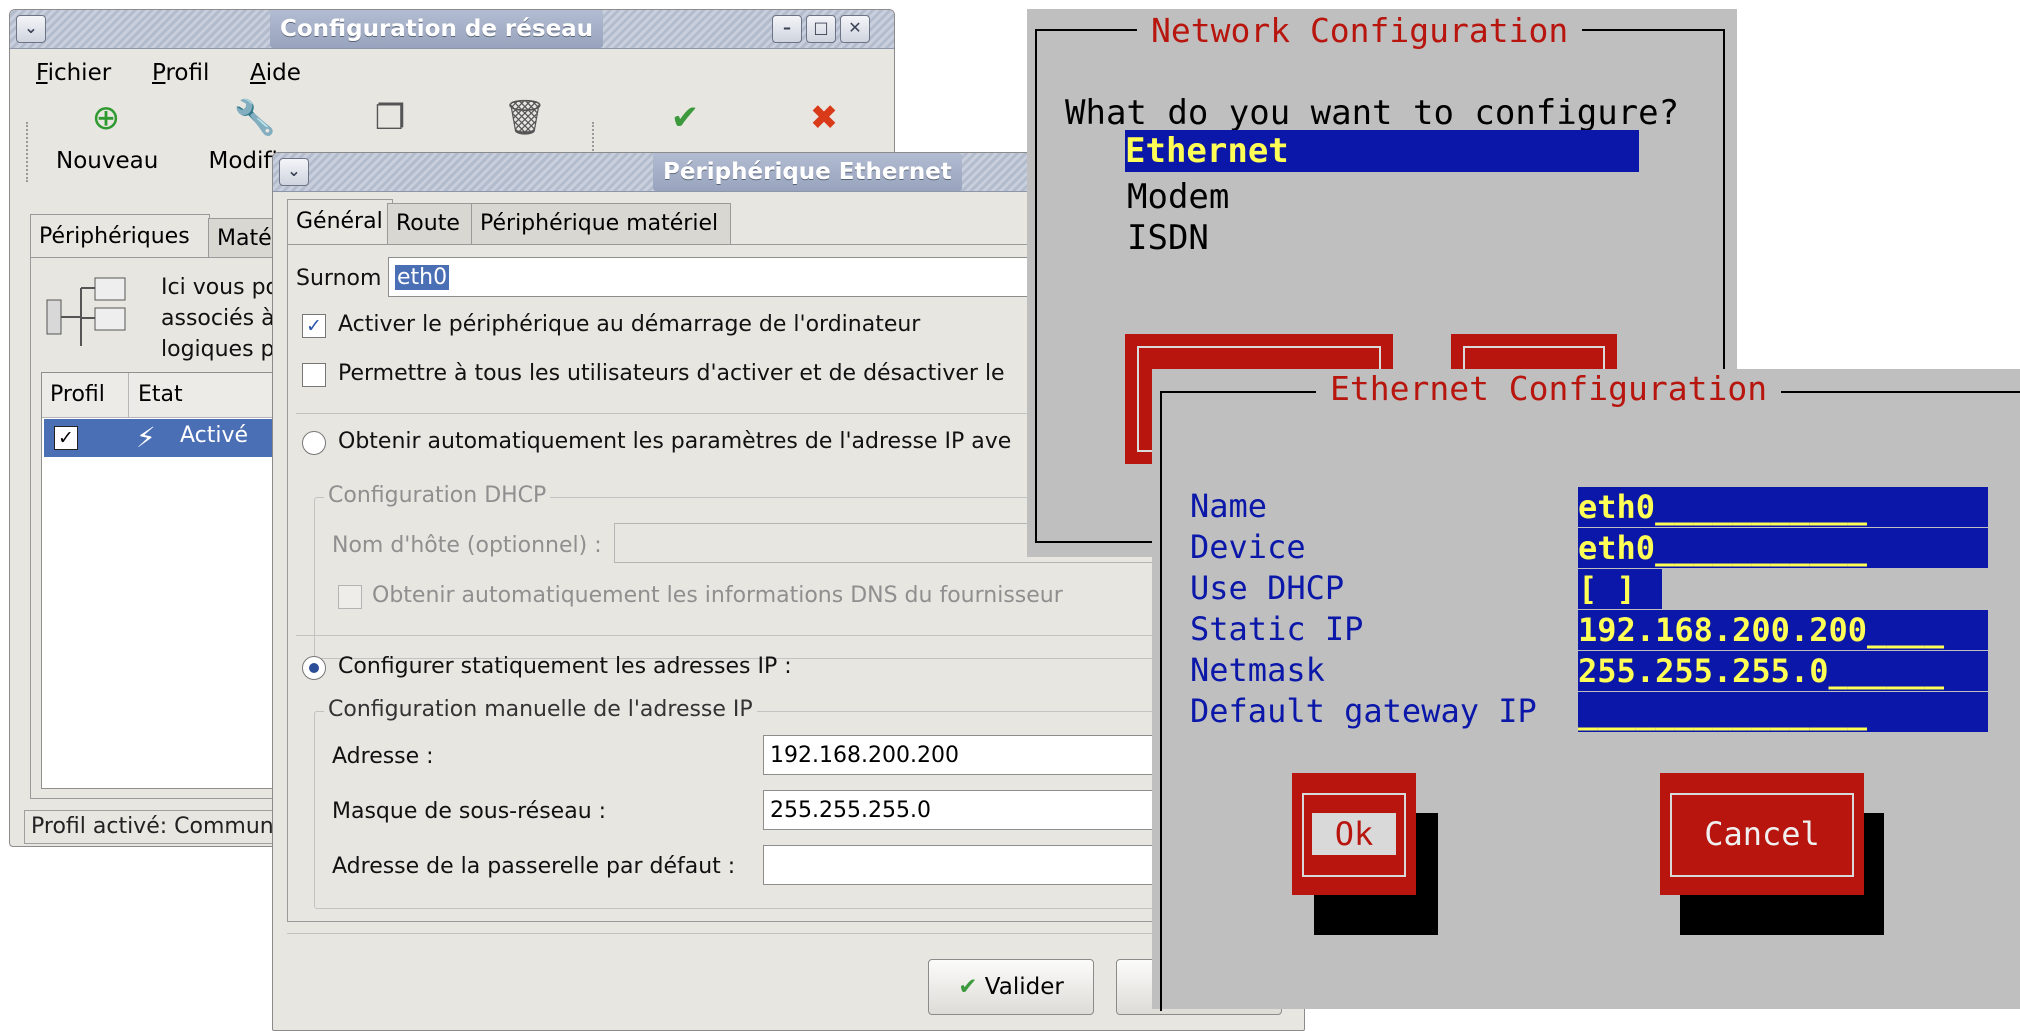  I want to click on menu-aide: Aide, so click(275, 73).